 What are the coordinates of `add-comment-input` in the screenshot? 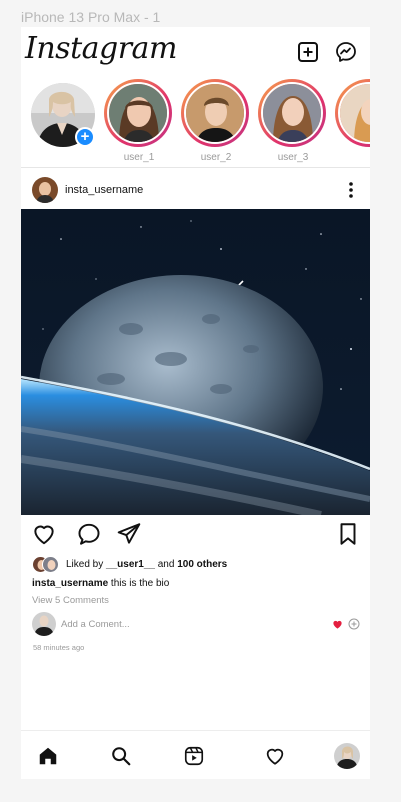 It's located at (171, 624).